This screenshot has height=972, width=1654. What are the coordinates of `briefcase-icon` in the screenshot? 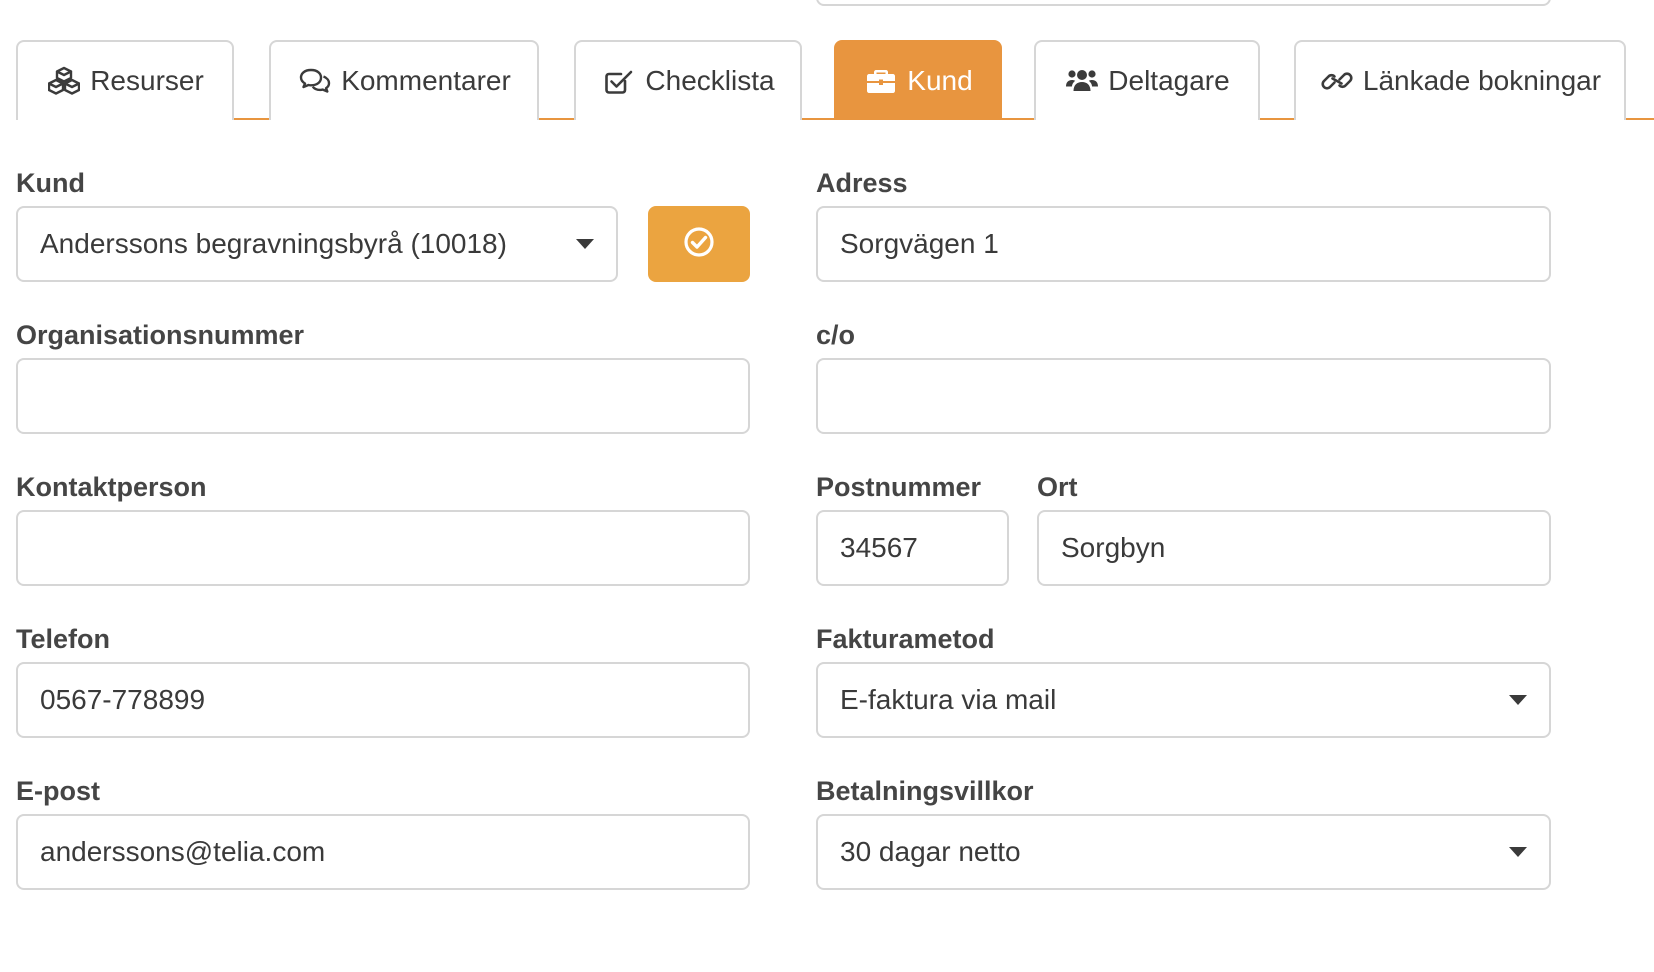 It's located at (881, 81).